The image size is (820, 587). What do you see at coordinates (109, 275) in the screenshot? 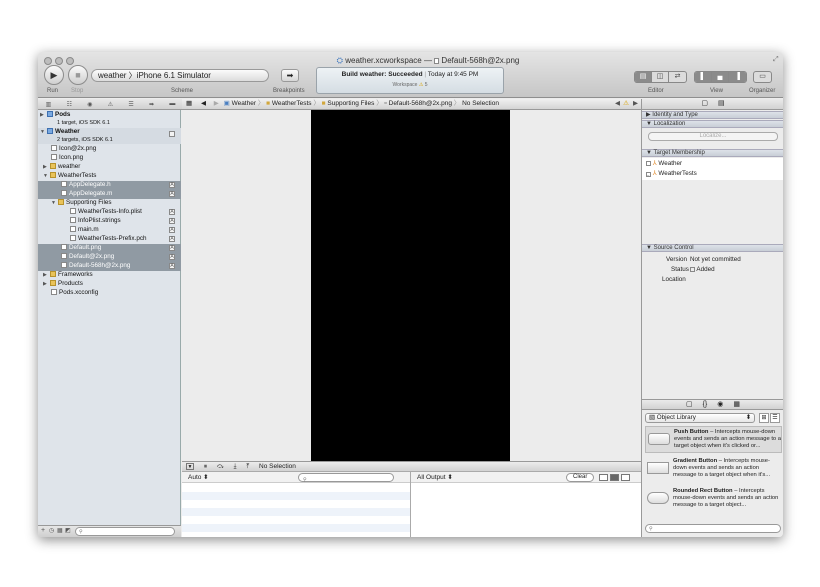
I see `nav-group-frameworks: ▶ Frameworks` at bounding box center [109, 275].